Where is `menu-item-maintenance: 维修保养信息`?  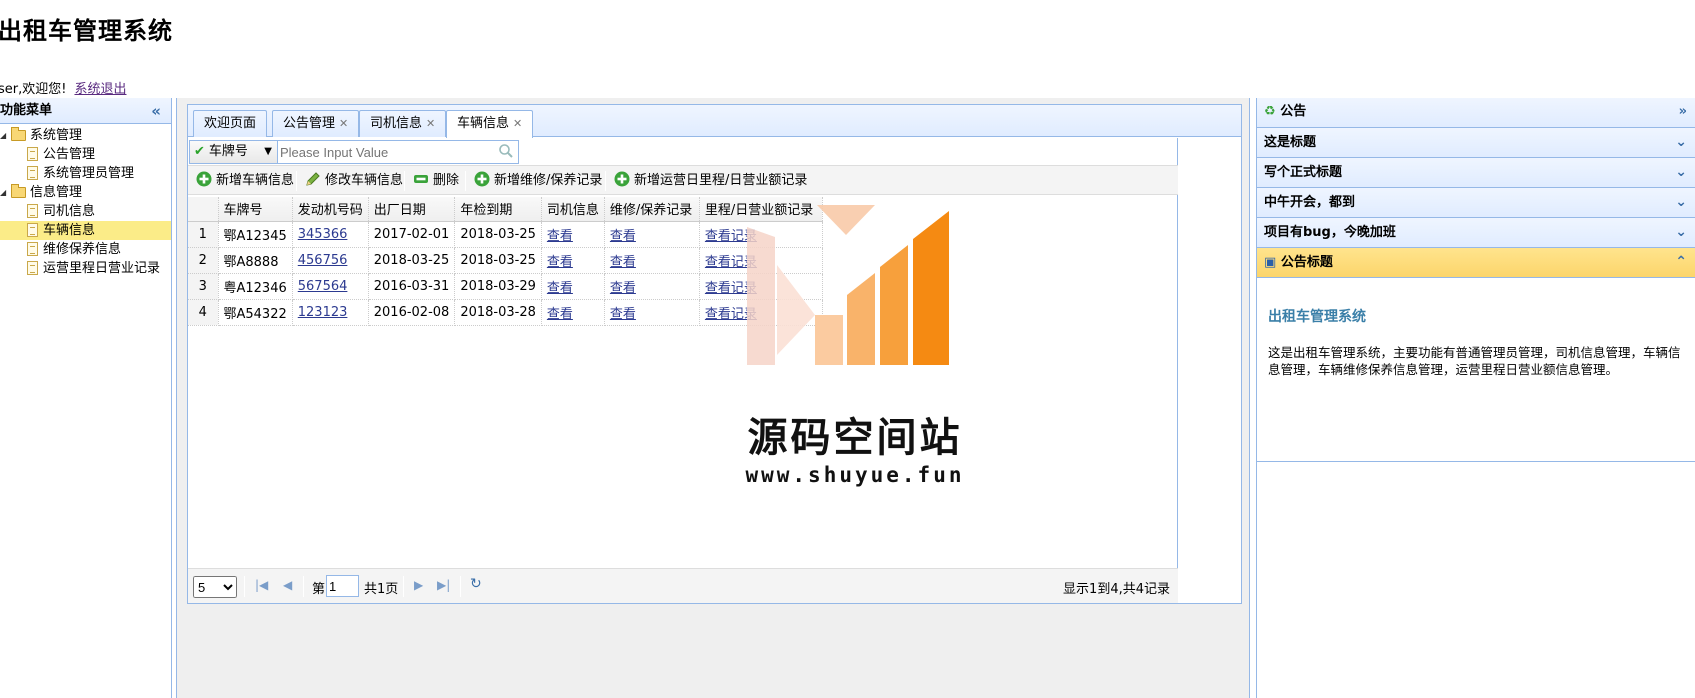 menu-item-maintenance: 维修保养信息 is located at coordinates (85, 249).